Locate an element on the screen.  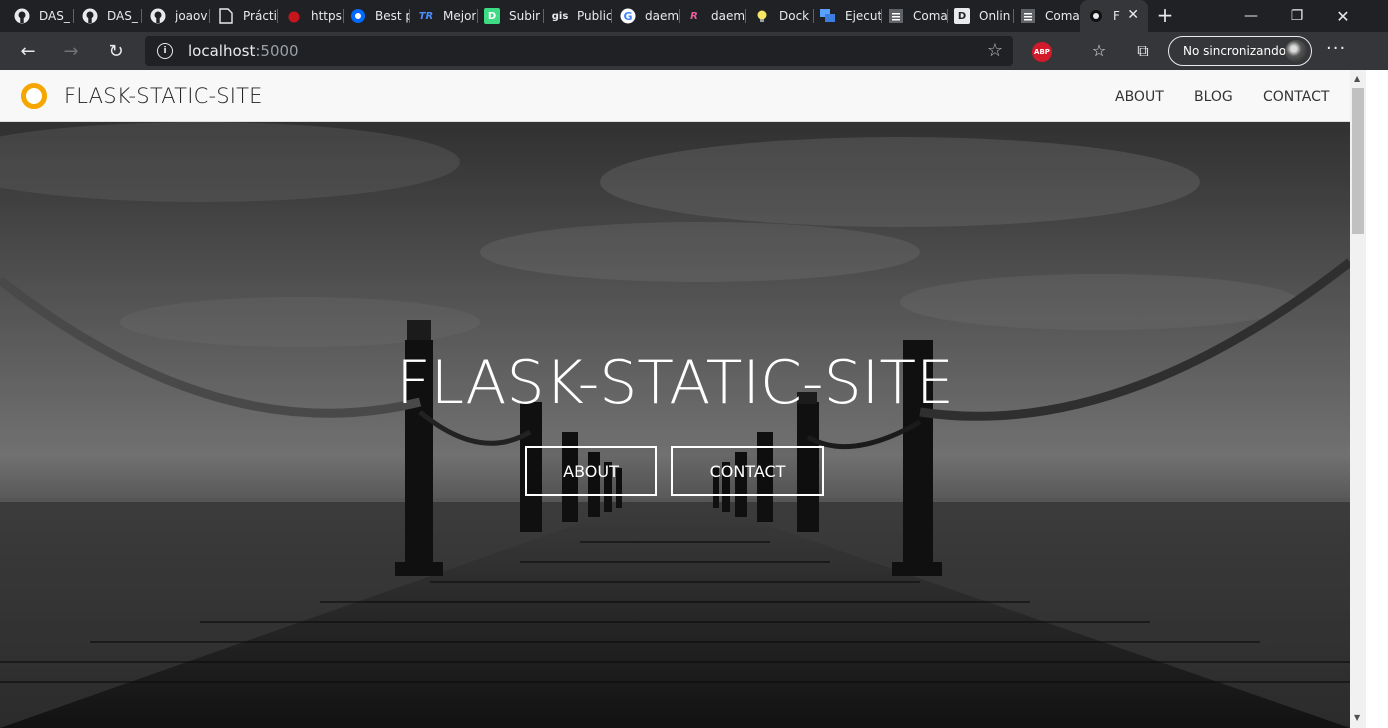
browser-tab: gis Public is located at coordinates (578, 16).